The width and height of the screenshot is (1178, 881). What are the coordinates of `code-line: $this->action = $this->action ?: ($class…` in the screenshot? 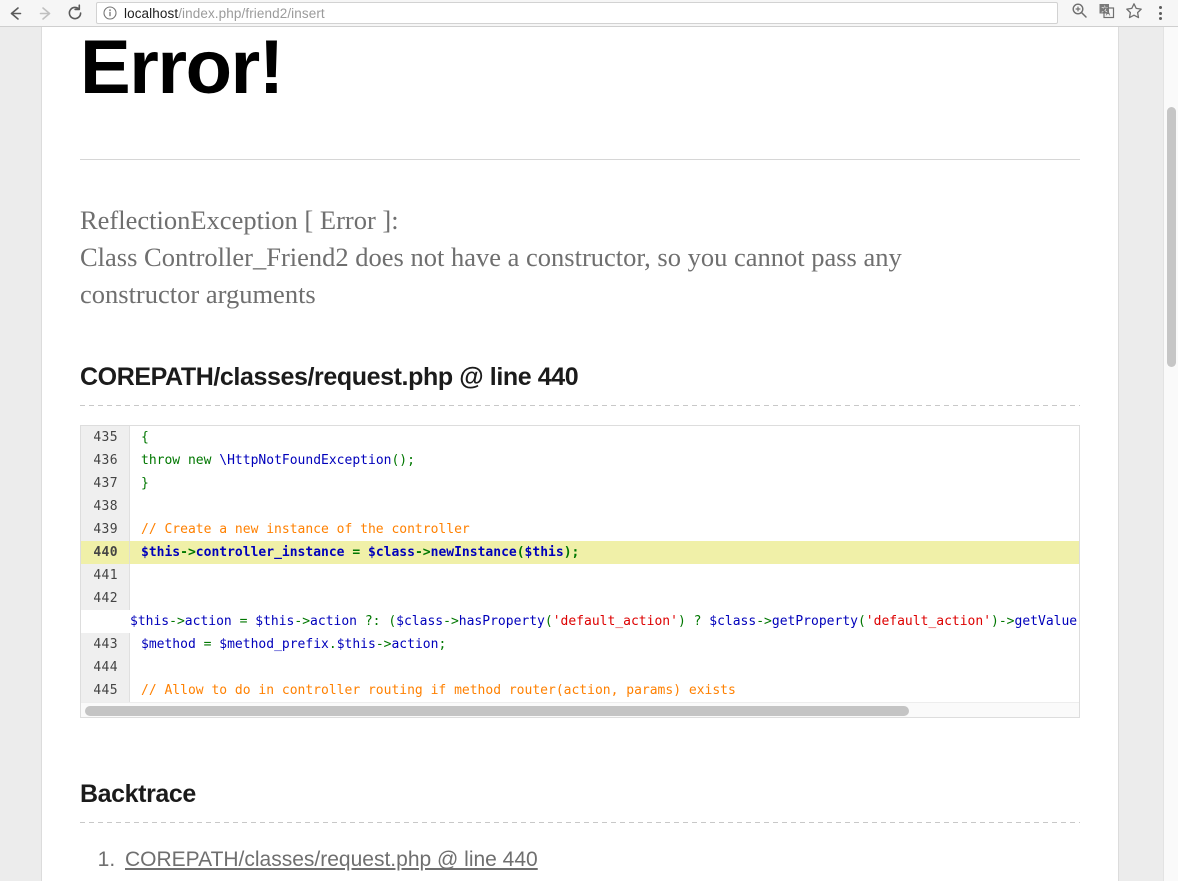 It's located at (580, 621).